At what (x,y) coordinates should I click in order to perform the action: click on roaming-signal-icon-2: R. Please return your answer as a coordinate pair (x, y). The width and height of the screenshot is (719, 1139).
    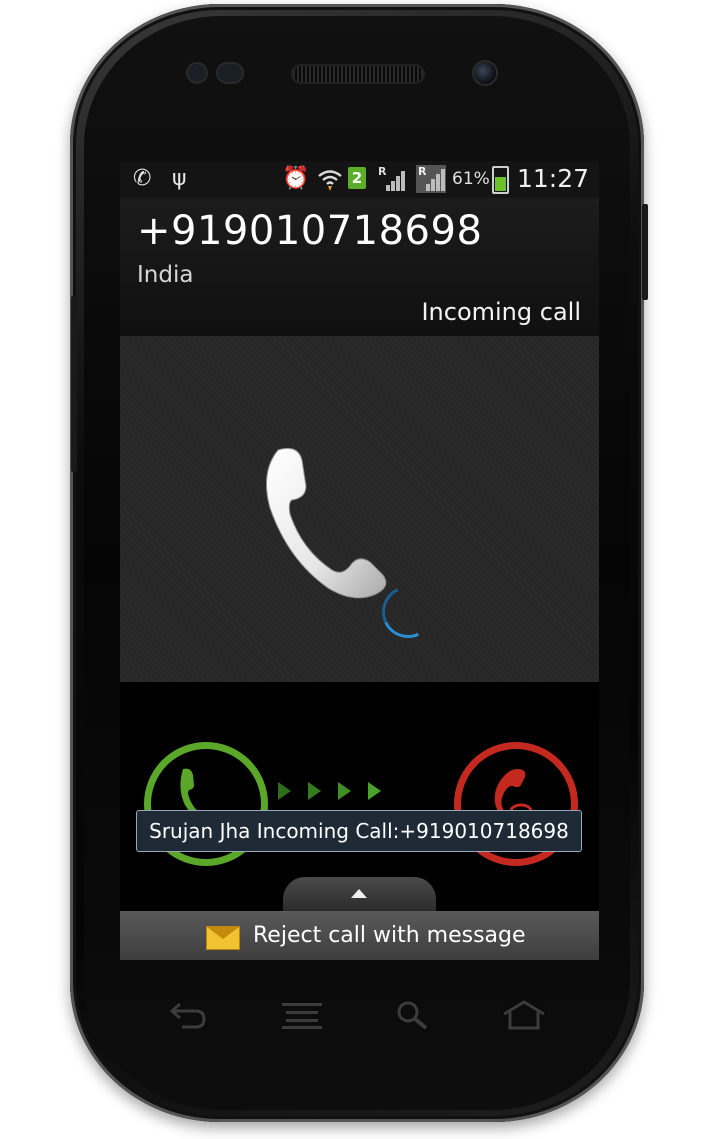
    Looking at the image, I should click on (431, 179).